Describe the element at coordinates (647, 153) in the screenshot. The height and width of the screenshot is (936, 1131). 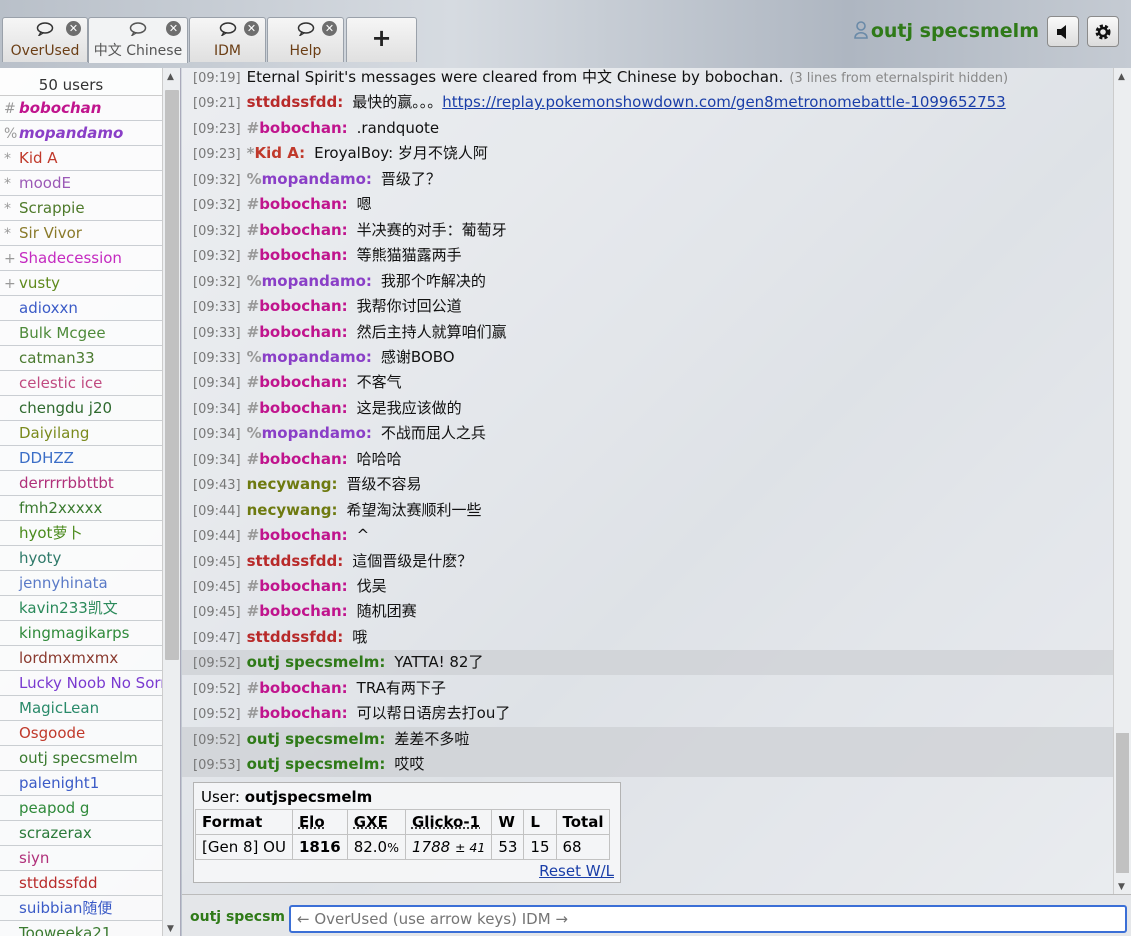
I see `chat-message: [09:23] *Kid A: EroyalBoy: 岁月不饶人阿` at that location.